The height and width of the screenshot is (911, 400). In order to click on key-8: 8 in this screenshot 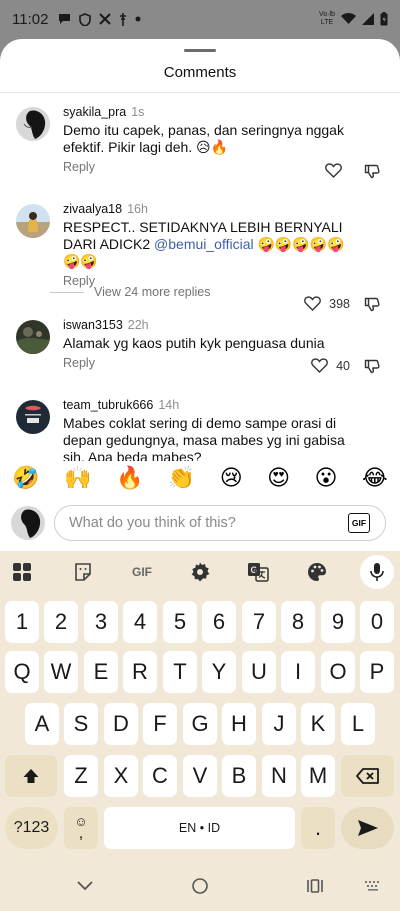, I will do `click(298, 622)`.